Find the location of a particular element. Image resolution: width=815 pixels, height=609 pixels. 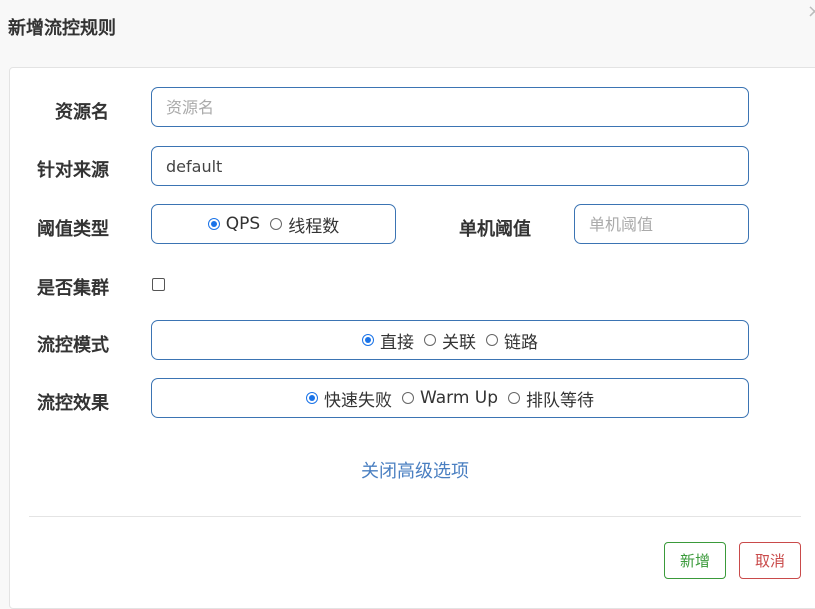

behavior-radio-group: 快速失败 Warm Up 排队等待 is located at coordinates (450, 398).